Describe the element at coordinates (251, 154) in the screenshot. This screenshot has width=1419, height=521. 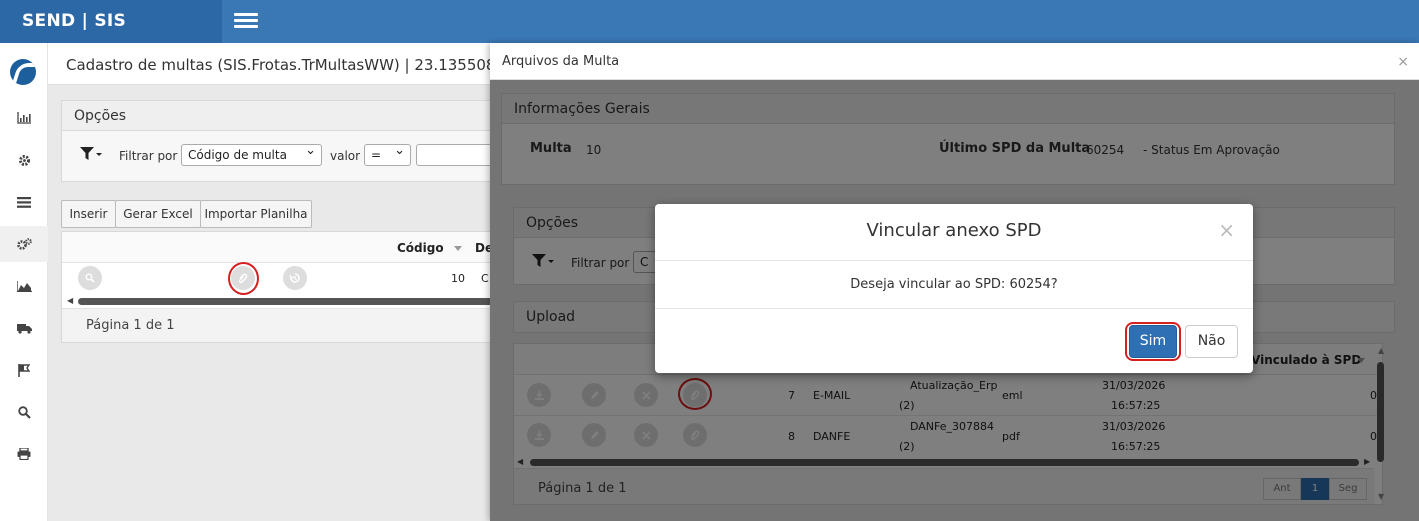
I see `filter-select: Código de multa` at that location.